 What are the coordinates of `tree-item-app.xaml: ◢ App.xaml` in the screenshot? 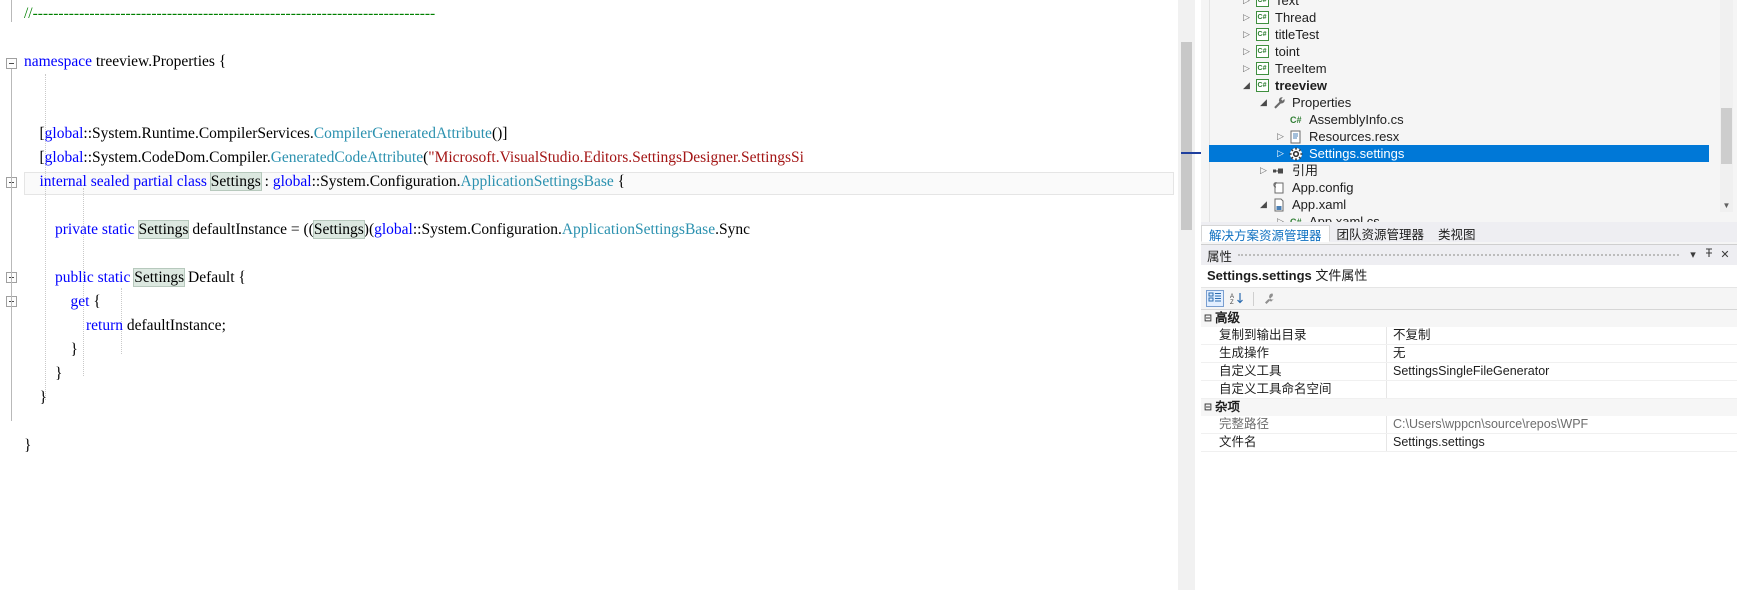 It's located at (1459, 204).